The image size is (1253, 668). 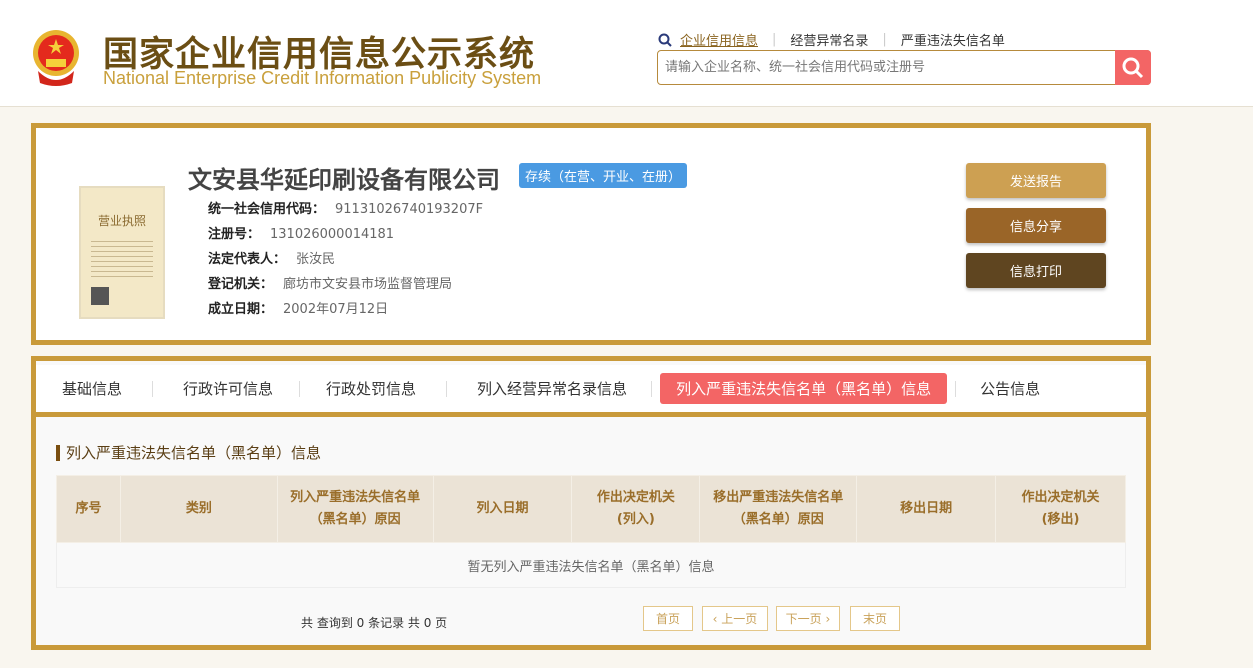 What do you see at coordinates (330, 284) in the screenshot?
I see `field-authority: 登记机关： 廊坊市文安县市场监督管理局` at bounding box center [330, 284].